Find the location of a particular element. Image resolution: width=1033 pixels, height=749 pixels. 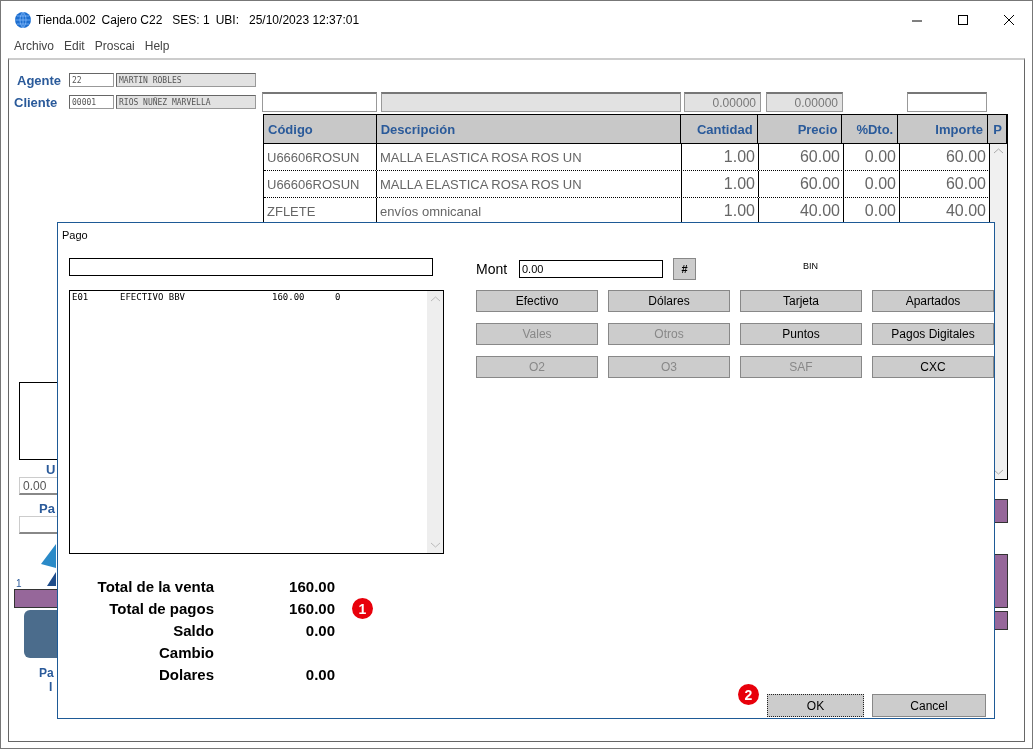

total-label: Cambio is located at coordinates (186, 653).